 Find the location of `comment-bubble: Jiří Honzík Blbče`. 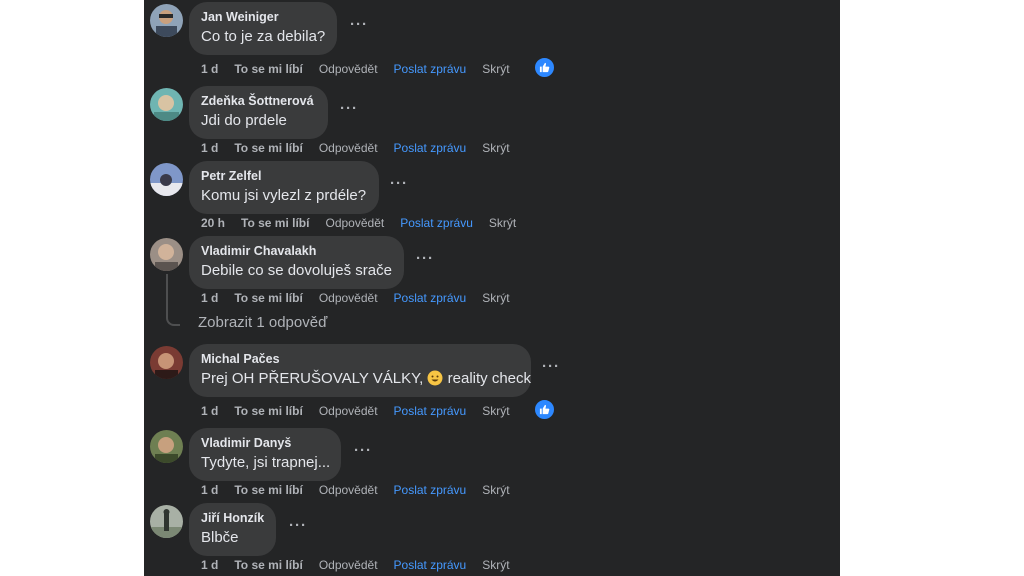

comment-bubble: Jiří Honzík Blbče is located at coordinates (232, 529).